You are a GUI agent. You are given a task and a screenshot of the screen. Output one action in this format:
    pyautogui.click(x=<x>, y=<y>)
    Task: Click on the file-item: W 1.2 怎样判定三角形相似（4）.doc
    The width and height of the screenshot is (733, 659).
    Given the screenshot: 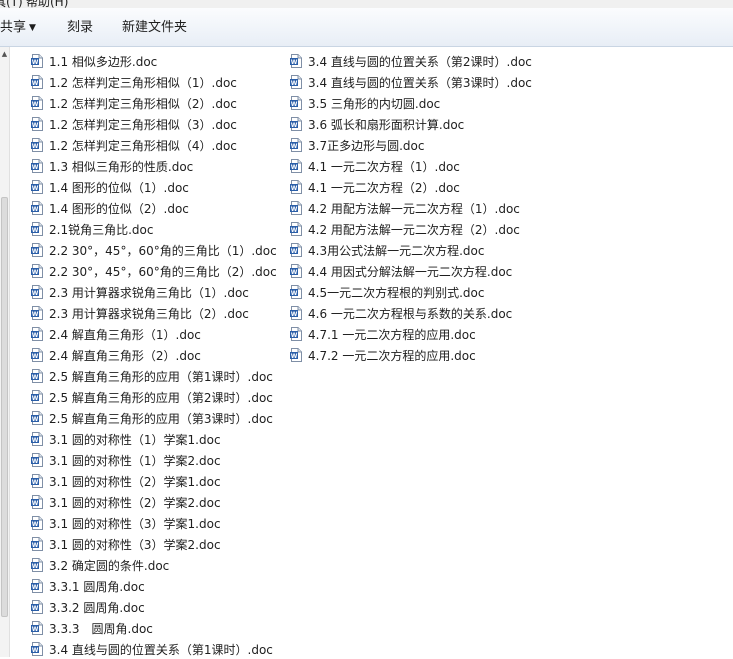 What is the action you would take?
    pyautogui.click(x=134, y=145)
    